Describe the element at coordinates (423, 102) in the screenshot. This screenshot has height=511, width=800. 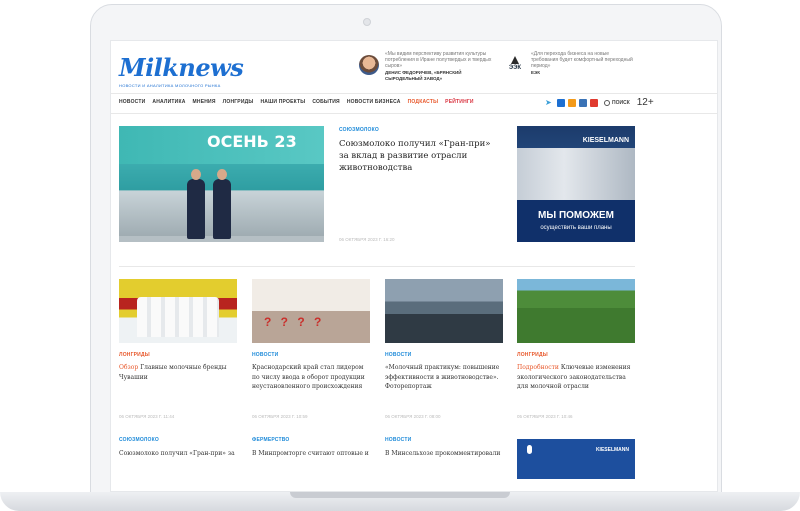
I see `nav-item-podcasts: ПОДКАСТЫ` at that location.